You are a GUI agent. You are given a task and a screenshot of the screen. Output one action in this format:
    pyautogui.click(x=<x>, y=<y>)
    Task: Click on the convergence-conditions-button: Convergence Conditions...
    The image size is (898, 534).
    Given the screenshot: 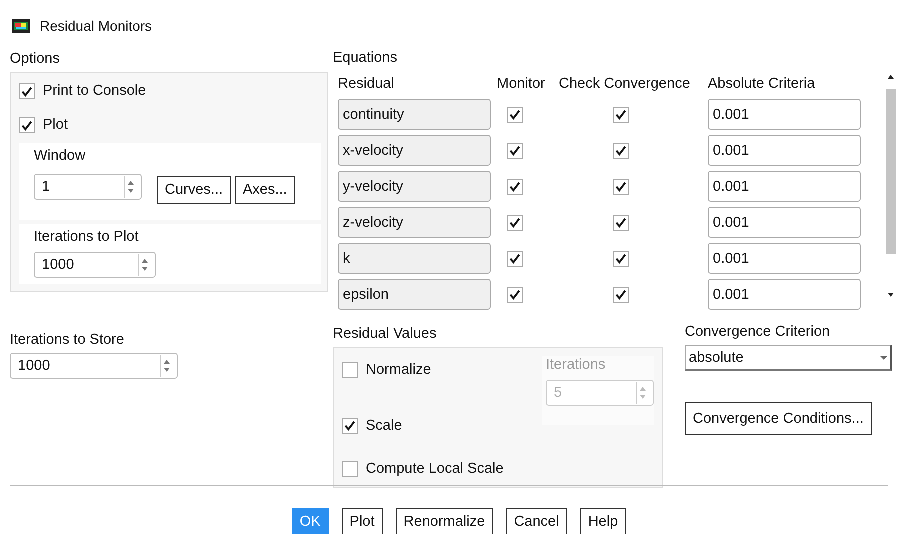 What is the action you would take?
    pyautogui.click(x=778, y=418)
    